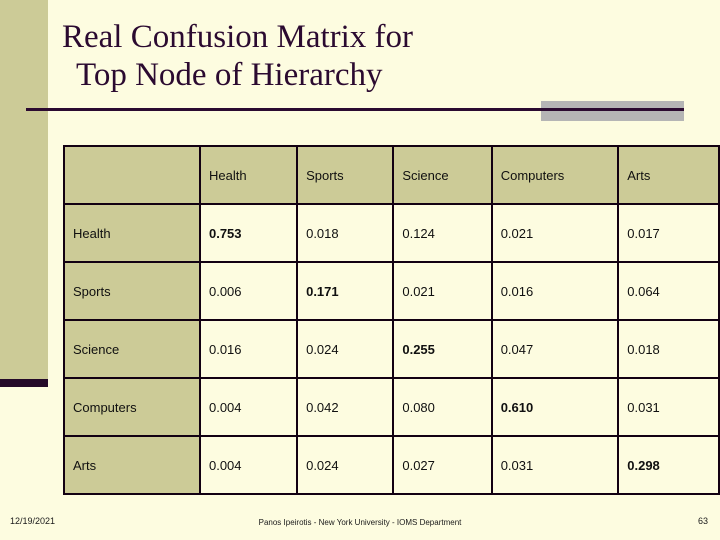  What do you see at coordinates (248, 291) in the screenshot?
I see `cell-sports-health: 0.006` at bounding box center [248, 291].